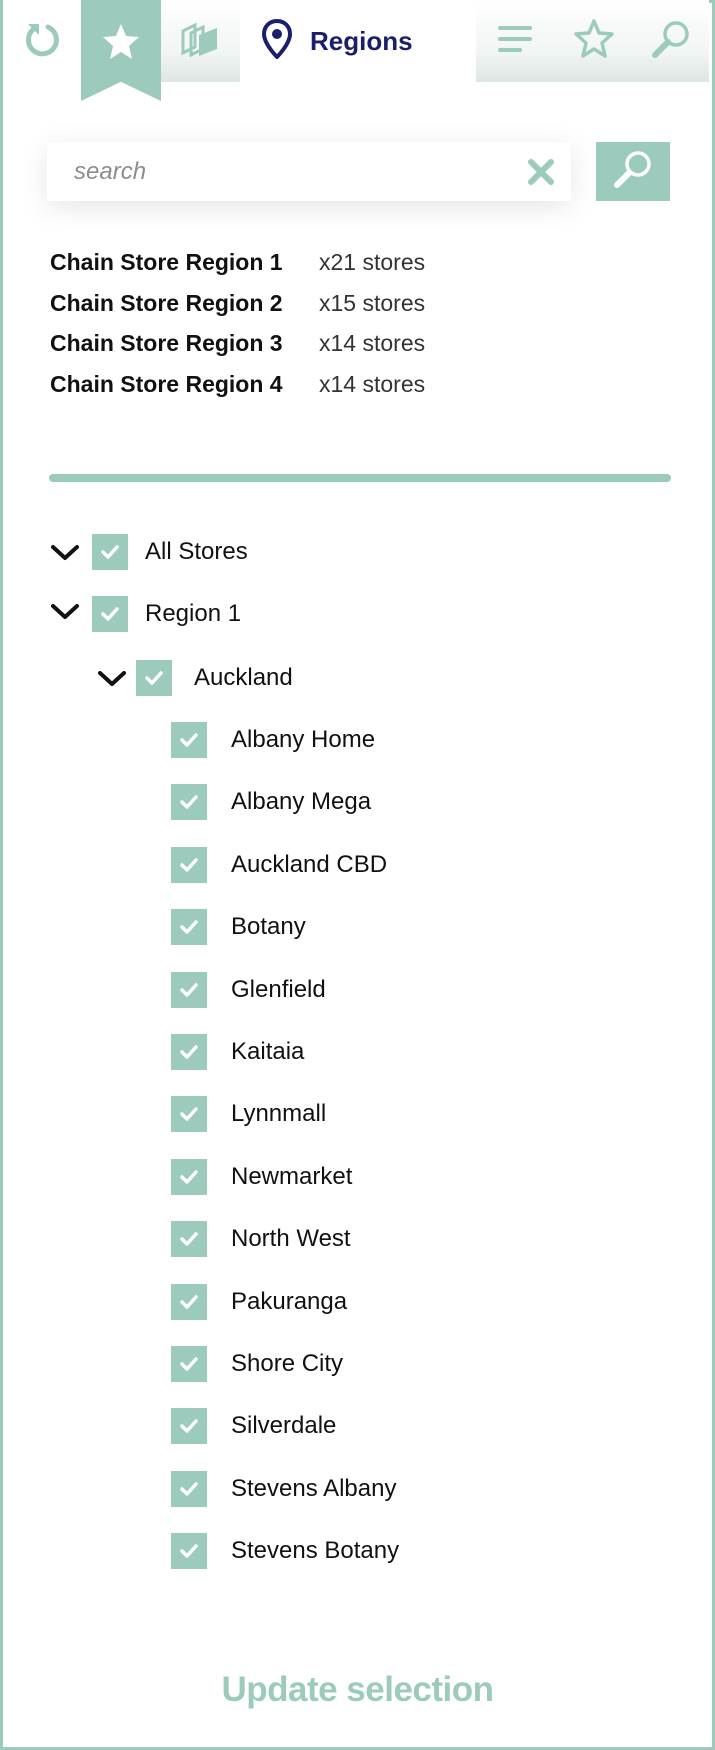 This screenshot has height=1750, width=715. Describe the element at coordinates (357, 1239) in the screenshot. I see `tree-node-store: North West` at that location.